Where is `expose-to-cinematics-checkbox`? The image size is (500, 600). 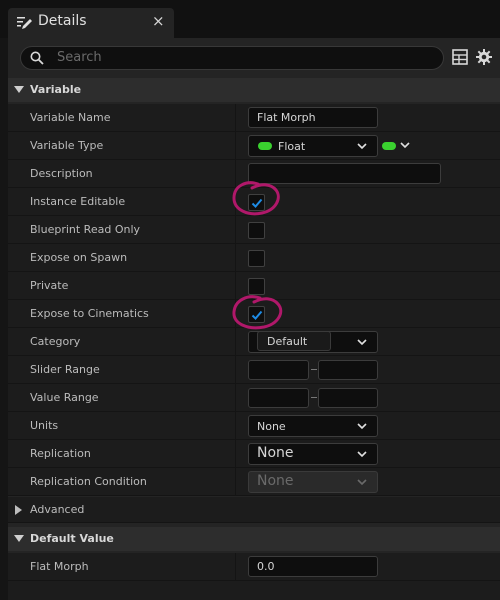 expose-to-cinematics-checkbox is located at coordinates (256, 314).